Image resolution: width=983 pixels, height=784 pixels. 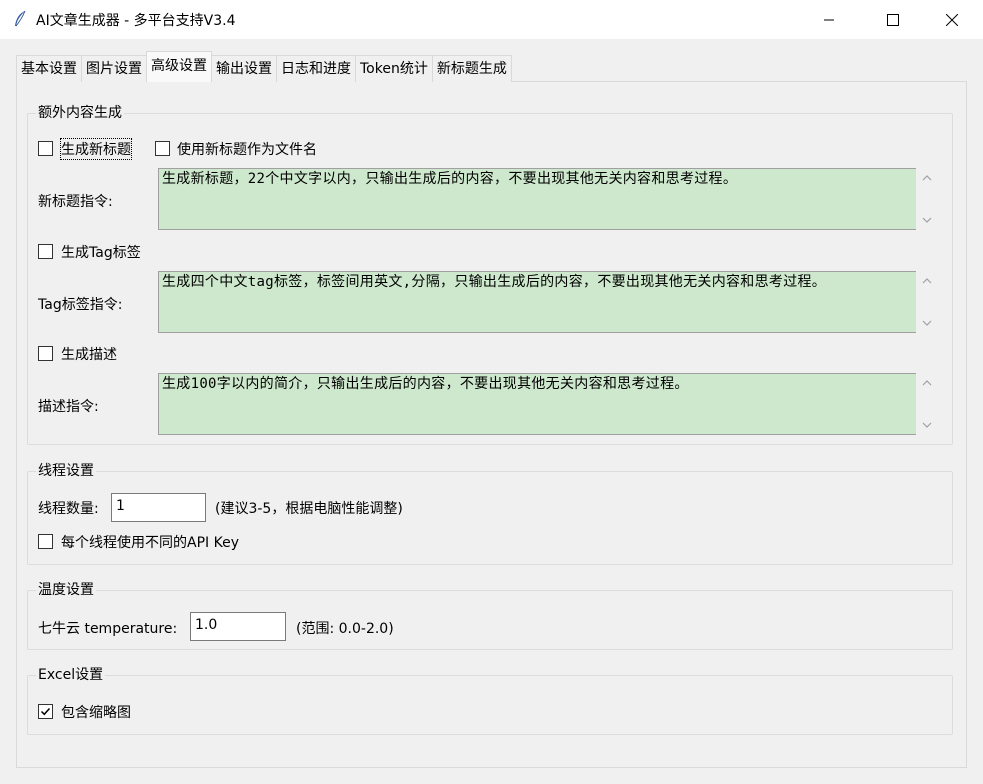 I want to click on close-button, so click(x=952, y=19).